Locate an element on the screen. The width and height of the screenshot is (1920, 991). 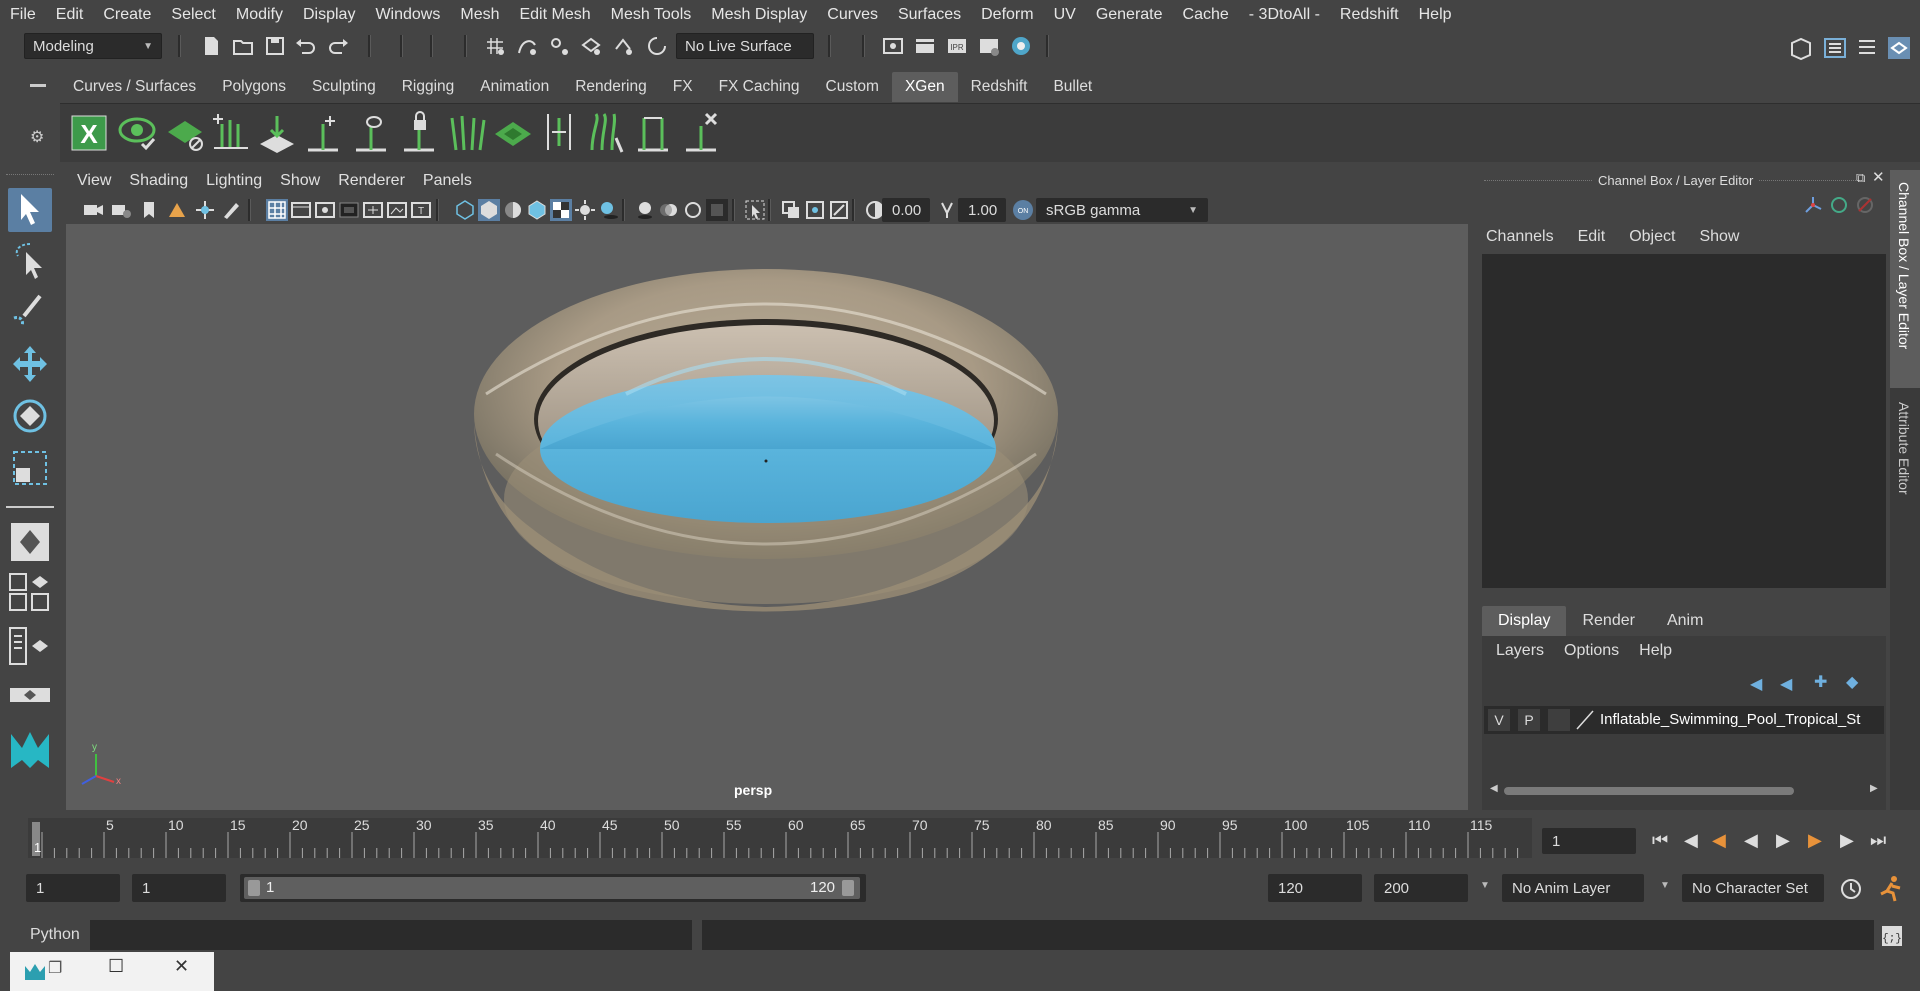
menu-surfaces: Surfaces is located at coordinates (929, 15).